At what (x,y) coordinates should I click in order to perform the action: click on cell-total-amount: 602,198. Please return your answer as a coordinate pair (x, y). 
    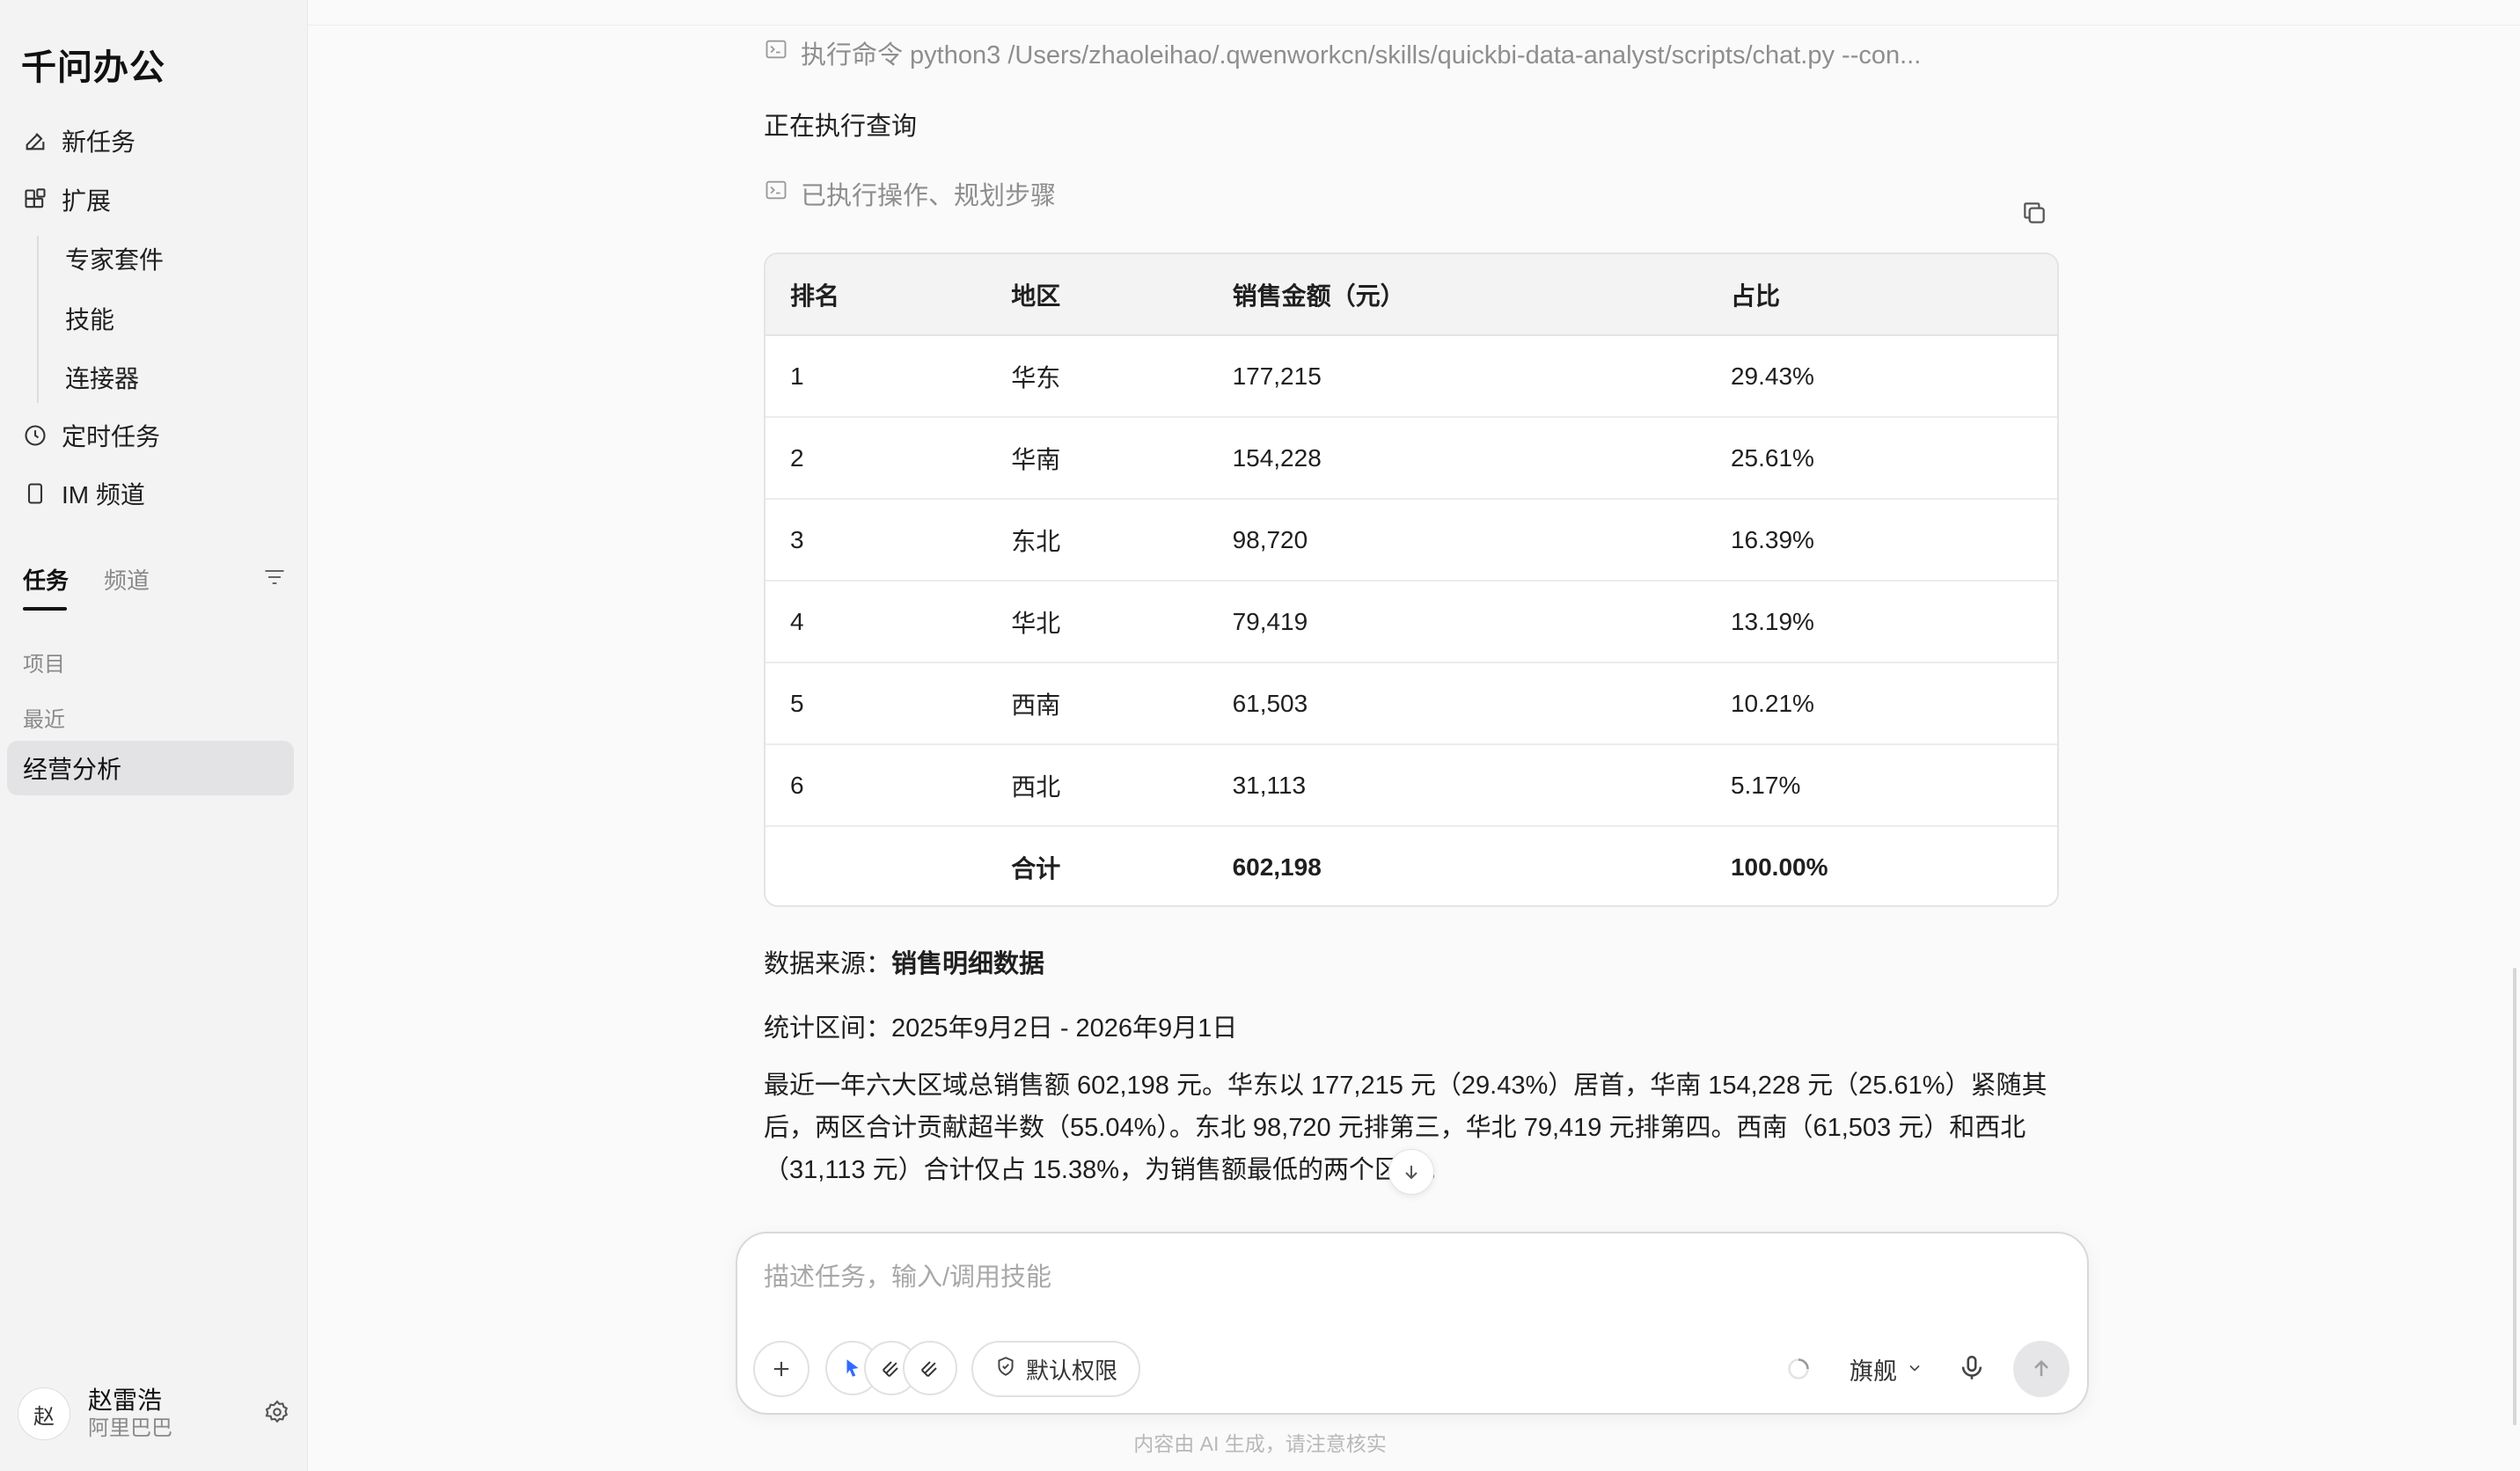
    Looking at the image, I should click on (1277, 867).